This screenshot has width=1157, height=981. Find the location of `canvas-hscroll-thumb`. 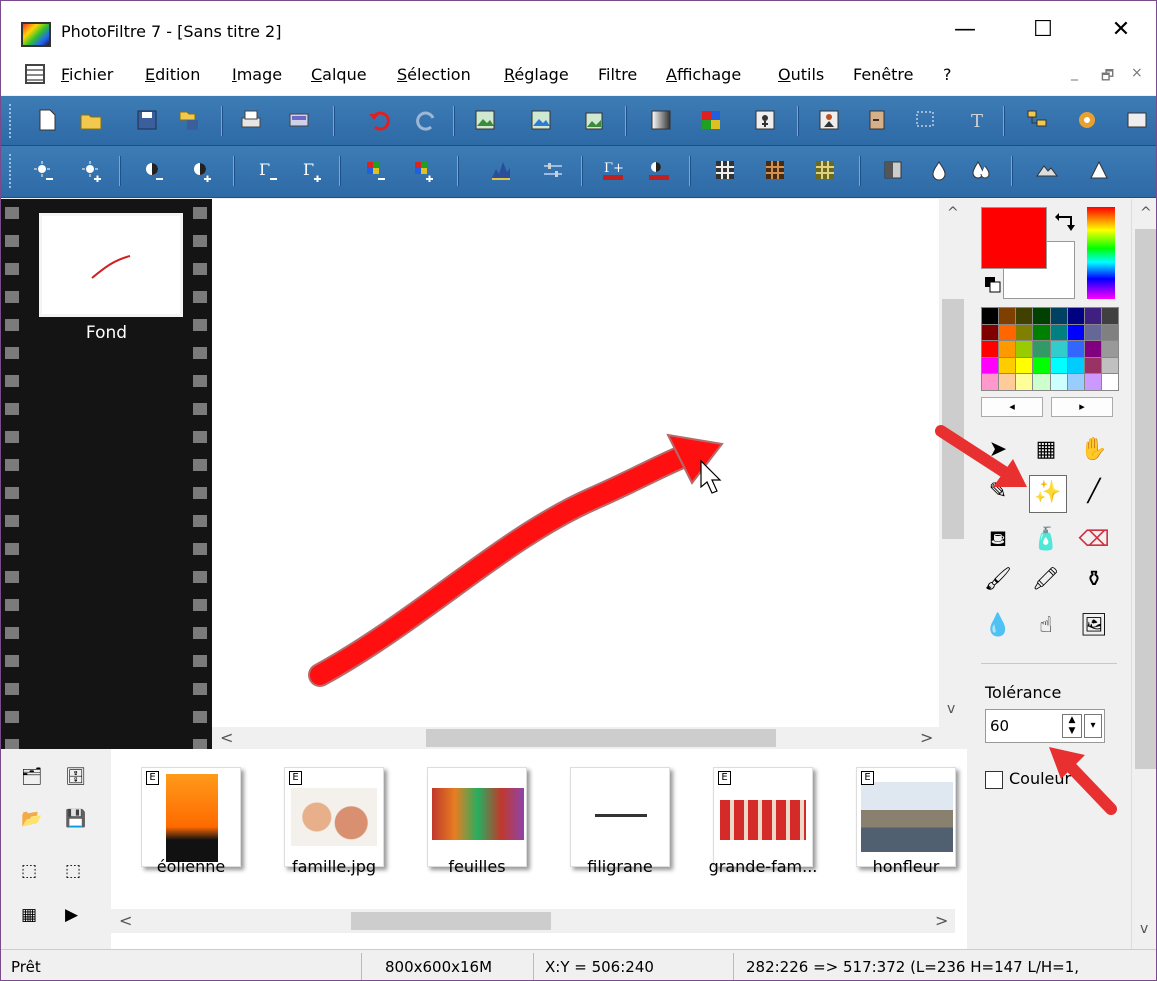

canvas-hscroll-thumb is located at coordinates (601, 738).